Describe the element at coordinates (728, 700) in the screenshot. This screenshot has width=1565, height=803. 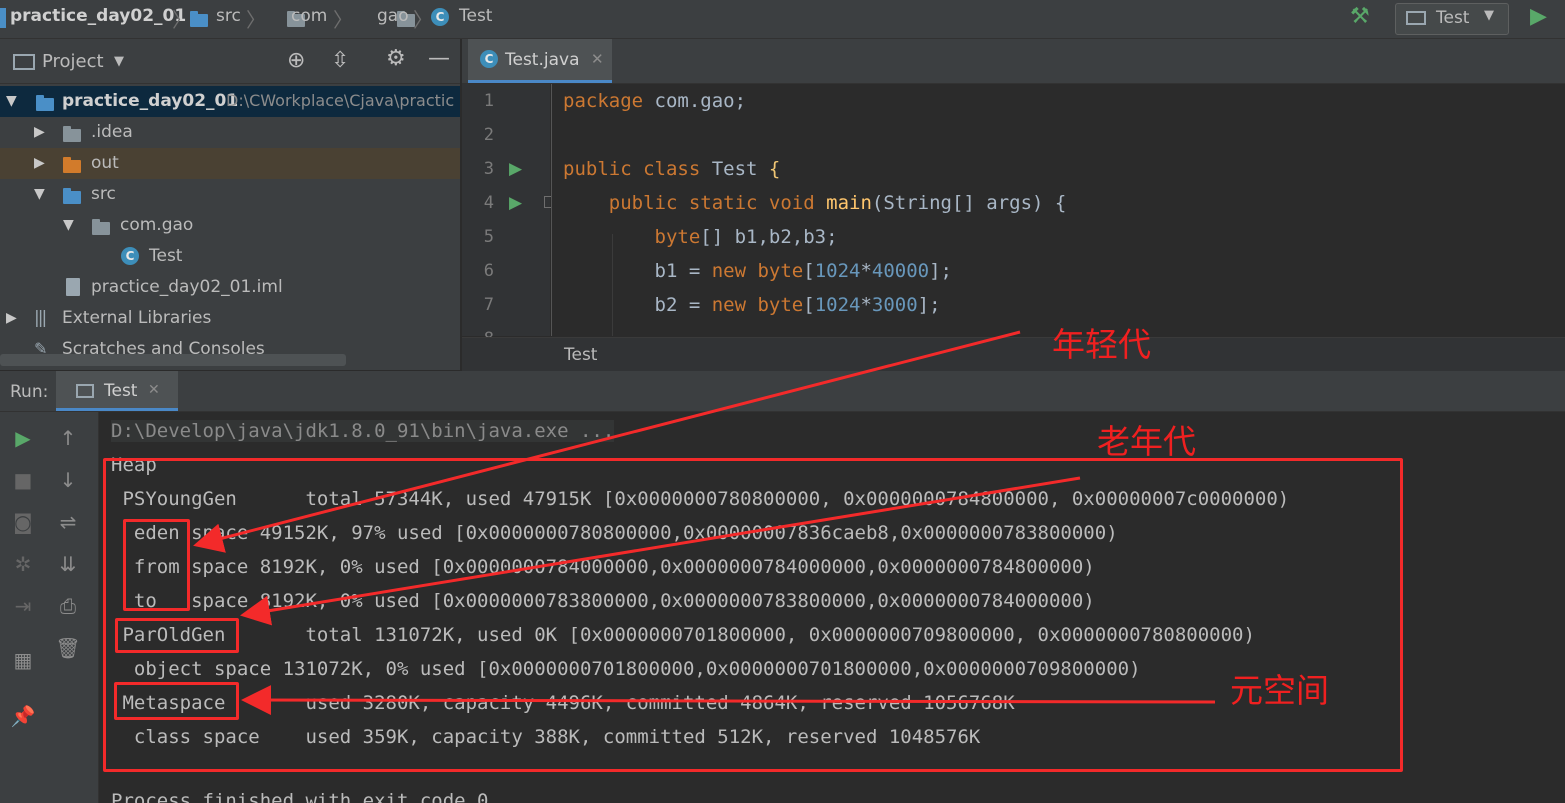
I see `arrow-metaspace` at that location.